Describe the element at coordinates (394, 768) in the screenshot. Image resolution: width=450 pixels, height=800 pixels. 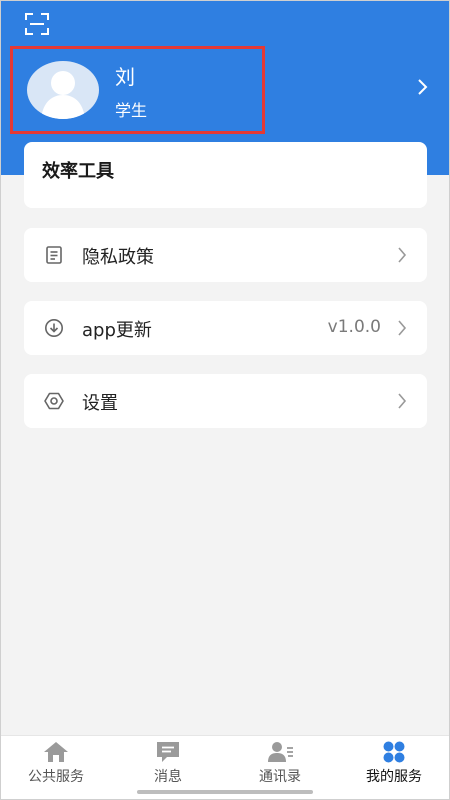
I see `tab-my-services: 我的服务` at that location.